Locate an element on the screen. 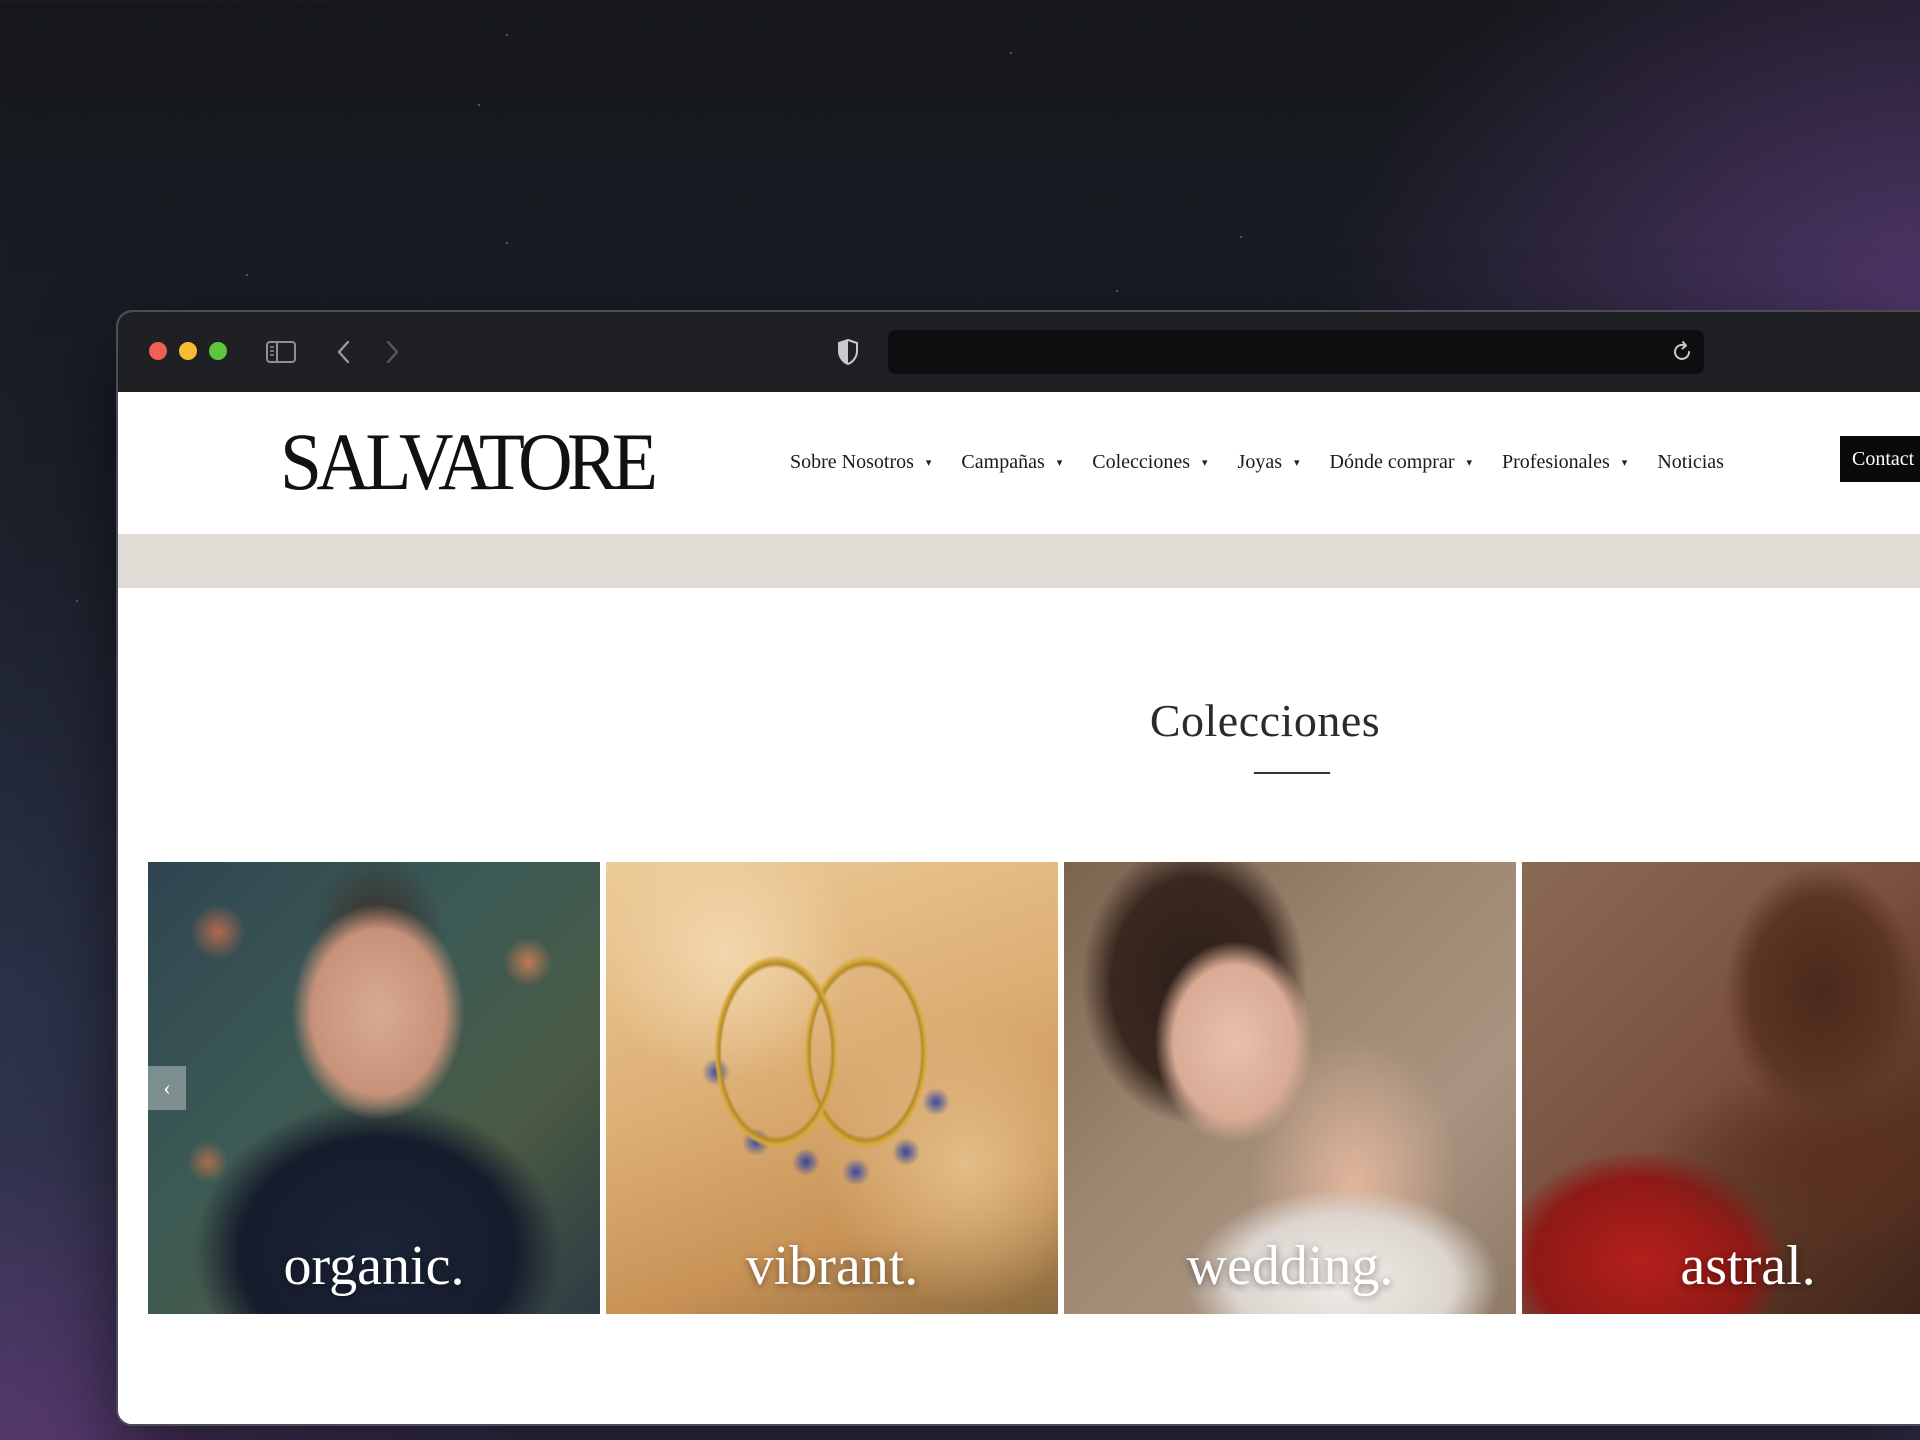 Image resolution: width=1920 pixels, height=1440 pixels. sidebar-icon is located at coordinates (281, 352).